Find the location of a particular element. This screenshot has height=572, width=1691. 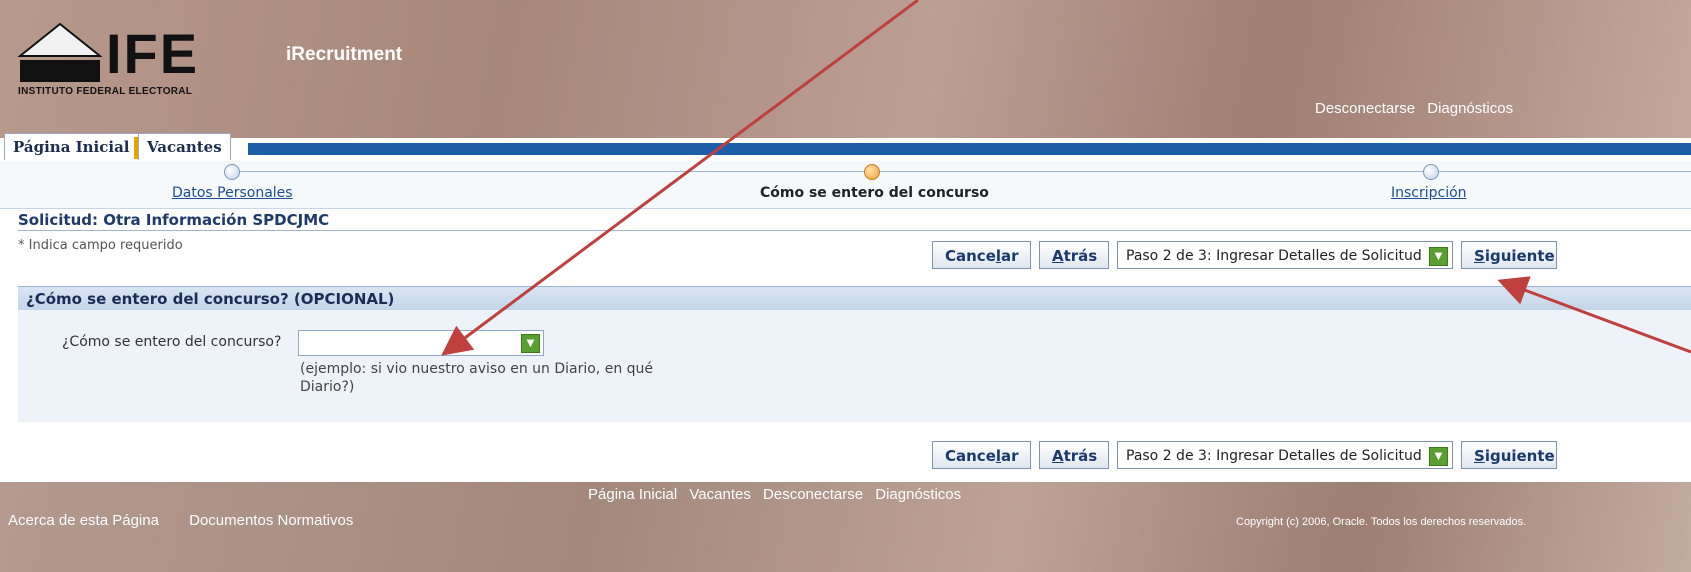

next-button: Siguiente is located at coordinates (1509, 255).